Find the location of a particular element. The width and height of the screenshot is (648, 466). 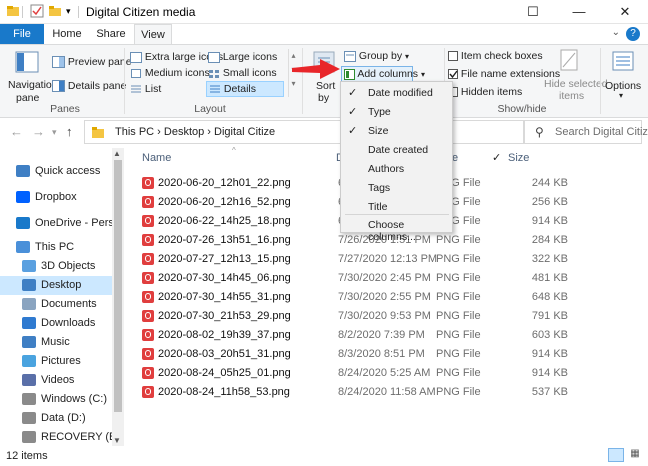

menu-item-size: ✓ Size is located at coordinates (396, 131).